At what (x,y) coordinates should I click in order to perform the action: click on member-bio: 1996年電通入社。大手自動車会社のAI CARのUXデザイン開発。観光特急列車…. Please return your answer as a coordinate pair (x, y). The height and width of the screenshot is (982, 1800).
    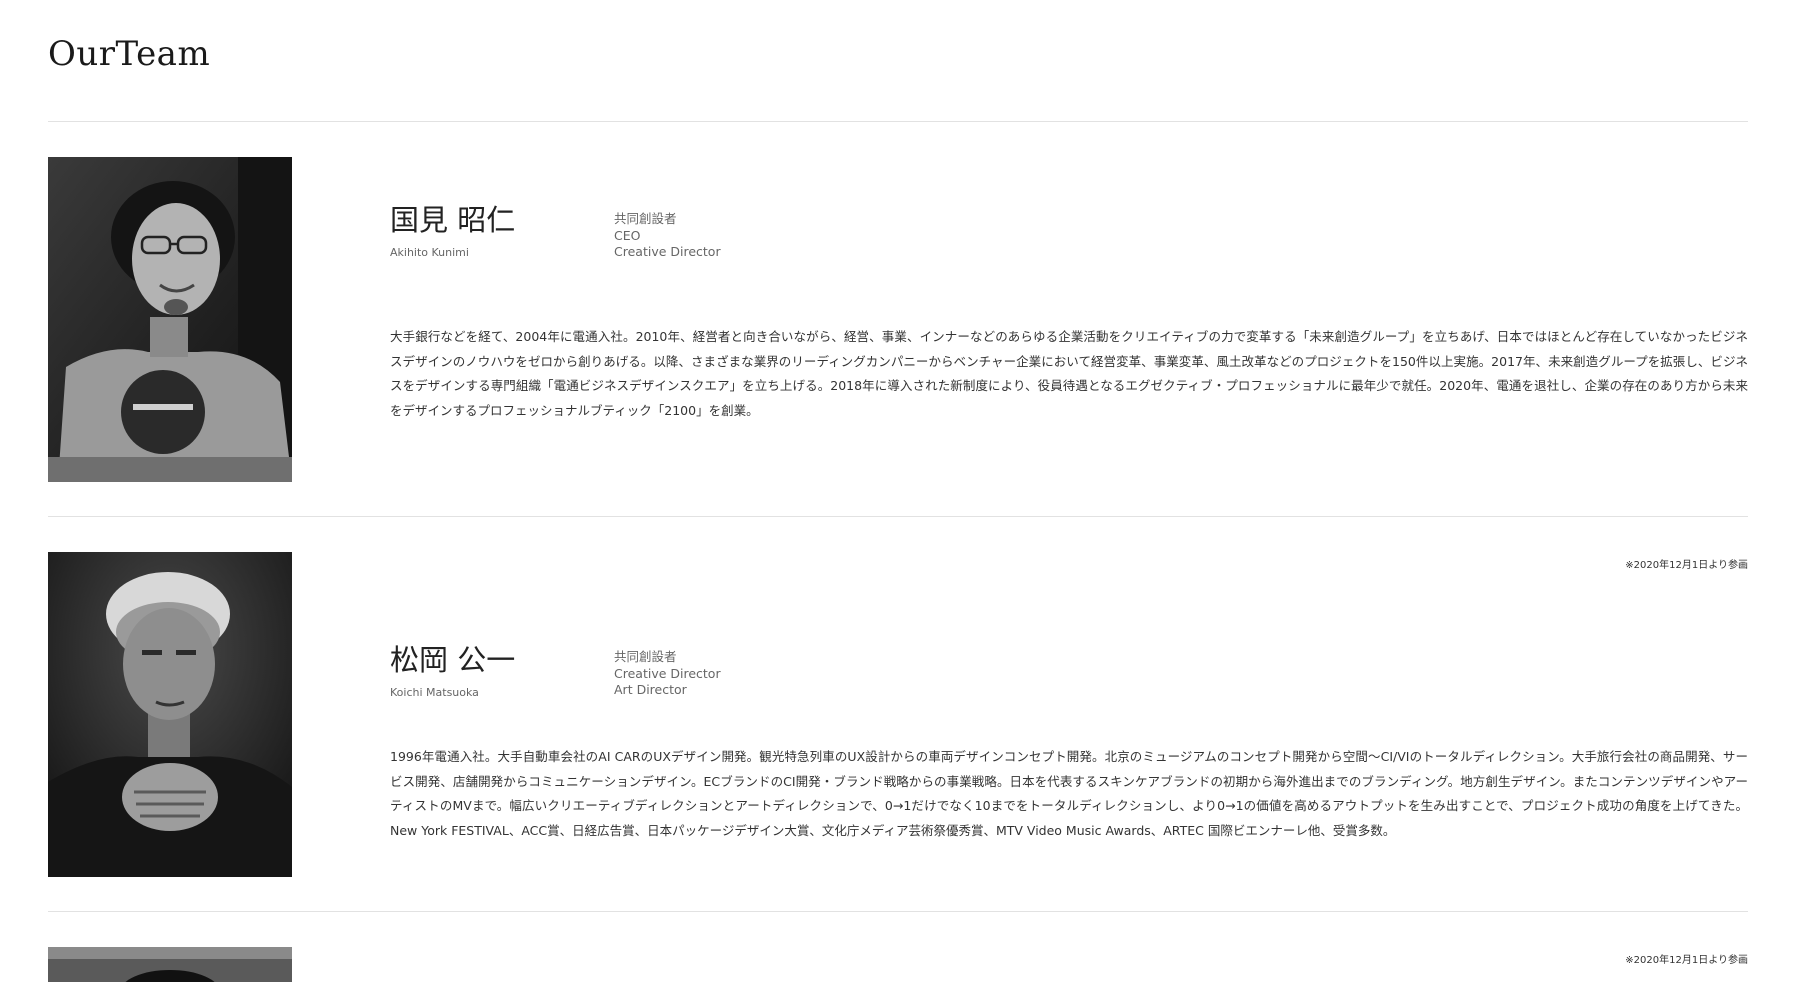
    Looking at the image, I should click on (1069, 793).